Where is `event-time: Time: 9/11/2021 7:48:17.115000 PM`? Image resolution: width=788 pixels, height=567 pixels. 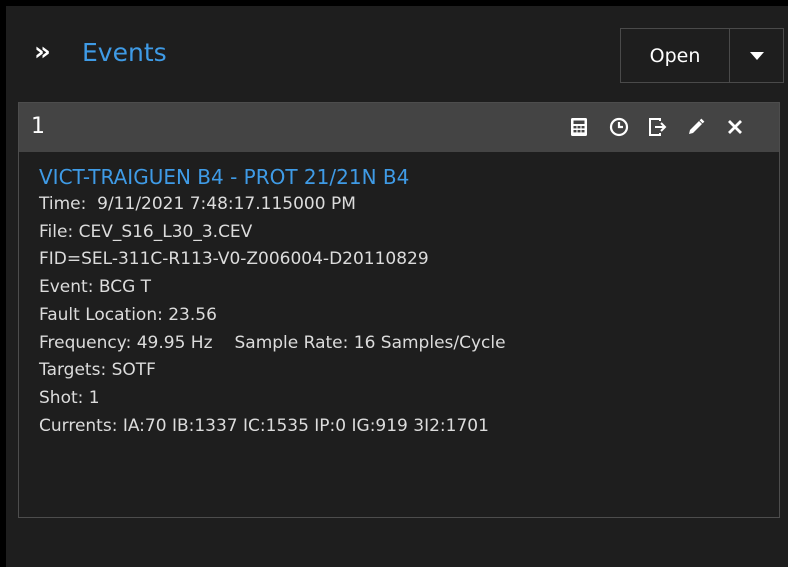 event-time: Time: 9/11/2021 7:48:17.115000 PM is located at coordinates (197, 204).